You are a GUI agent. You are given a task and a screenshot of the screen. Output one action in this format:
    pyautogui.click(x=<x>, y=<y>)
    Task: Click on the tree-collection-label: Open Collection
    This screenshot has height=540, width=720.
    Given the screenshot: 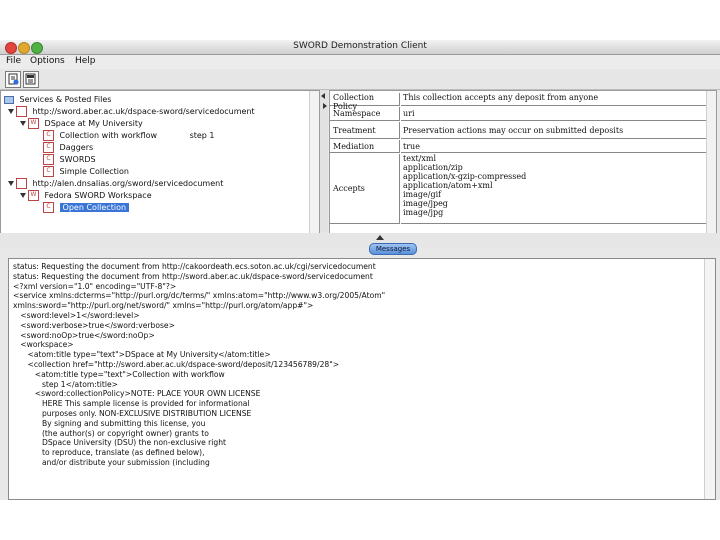 What is the action you would take?
    pyautogui.click(x=94, y=207)
    